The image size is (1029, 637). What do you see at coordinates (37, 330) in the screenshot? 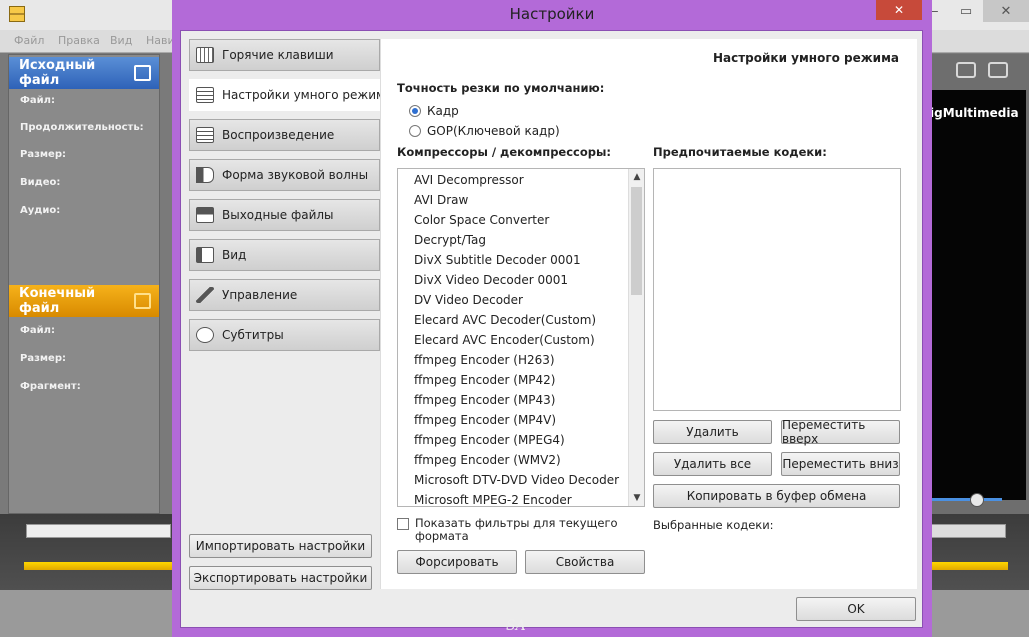
I see `output-file-field: Файл:` at bounding box center [37, 330].